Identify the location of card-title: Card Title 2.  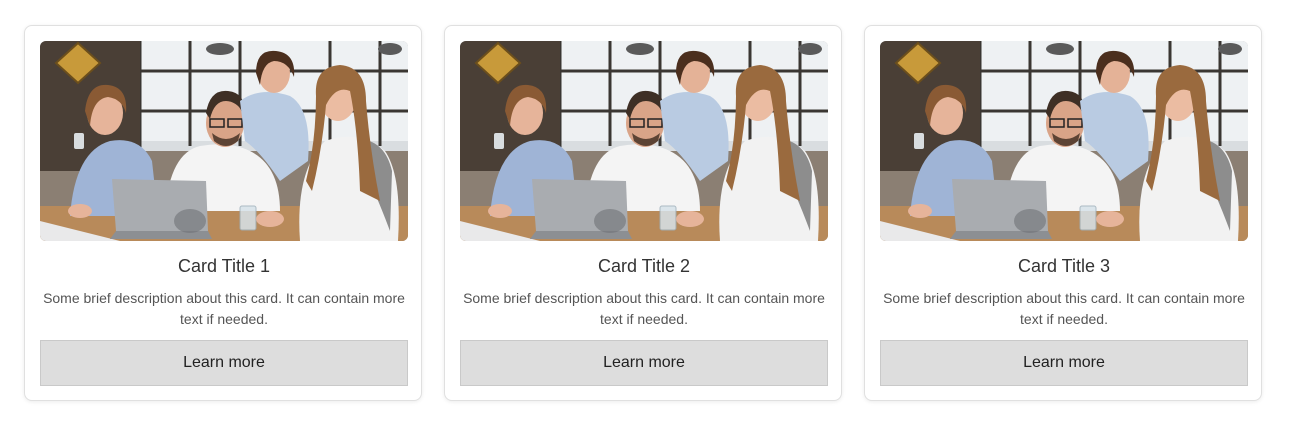
(644, 266).